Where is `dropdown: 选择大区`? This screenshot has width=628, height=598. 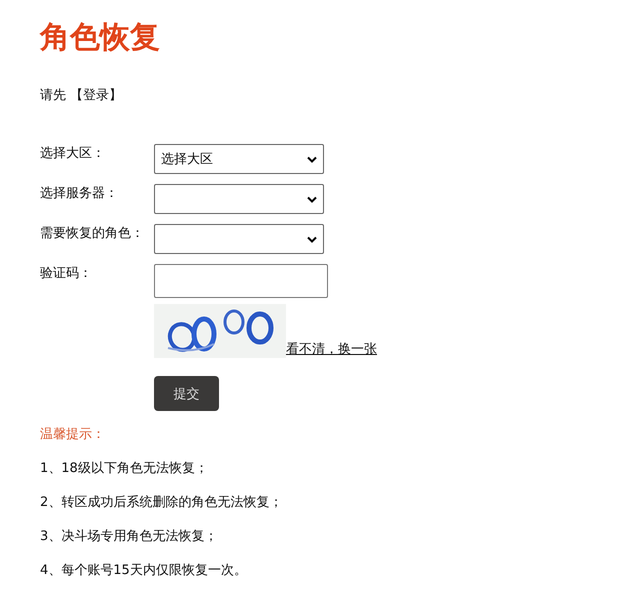
dropdown: 选择大区 is located at coordinates (239, 159).